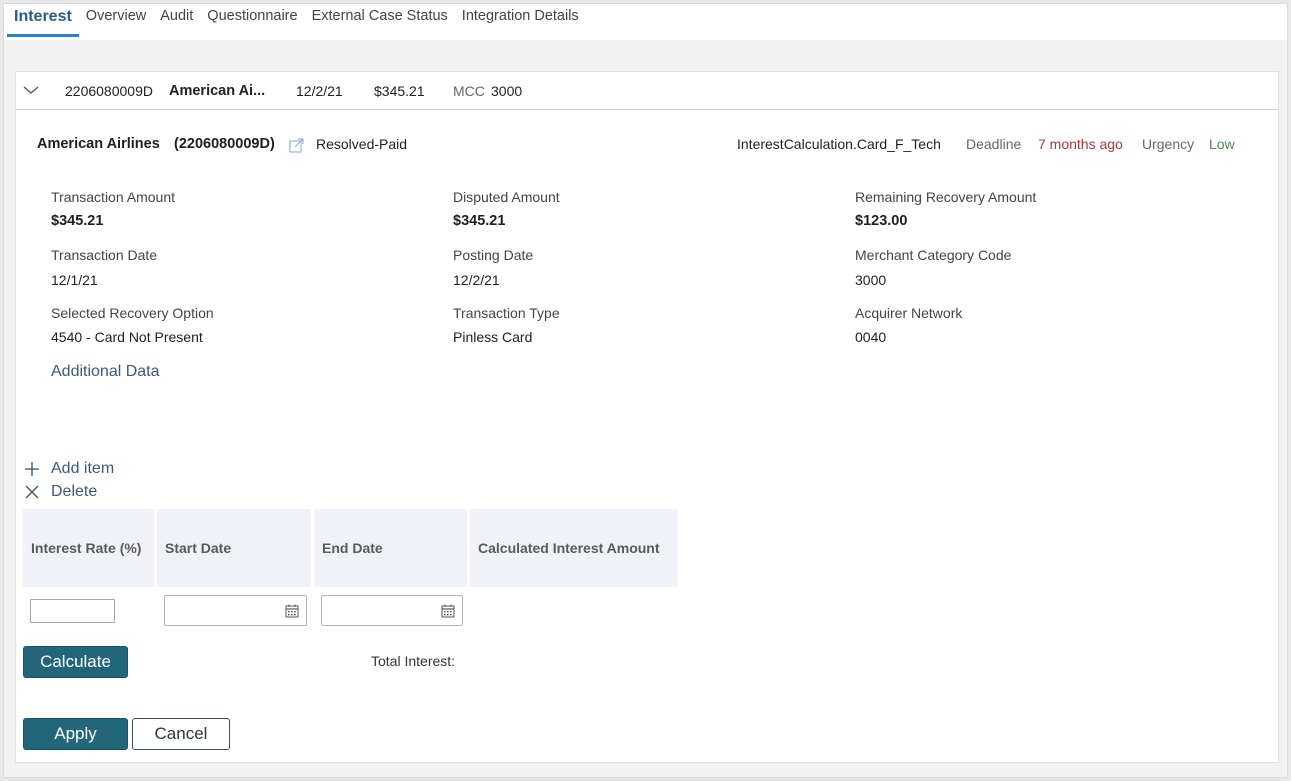 Image resolution: width=1291 pixels, height=781 pixels. Describe the element at coordinates (116, 20) in the screenshot. I see `tab-overview: Overview` at that location.